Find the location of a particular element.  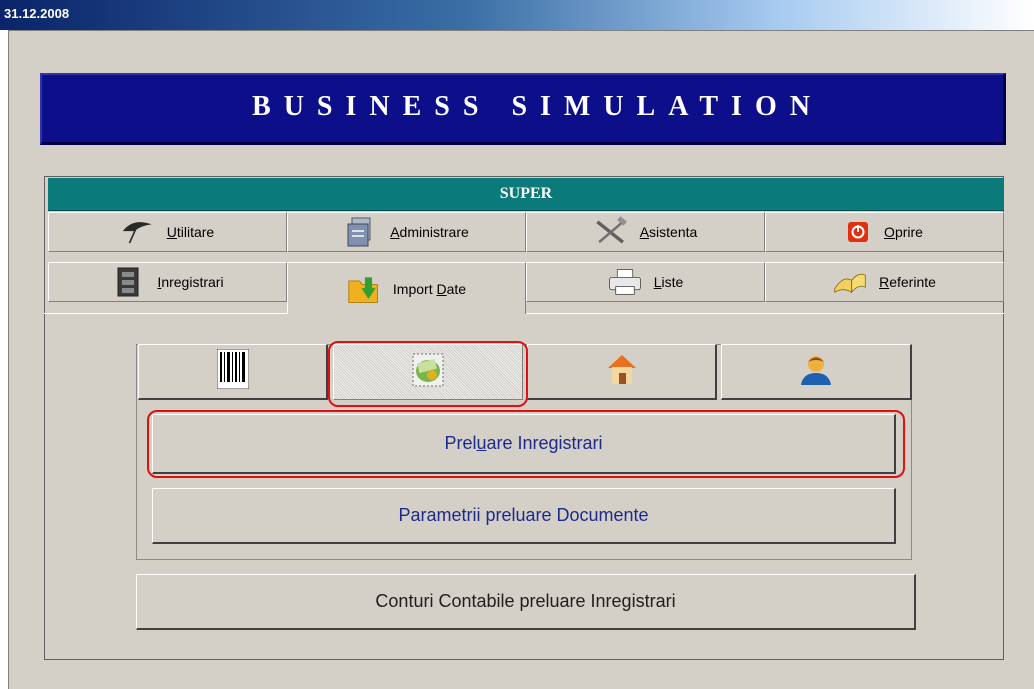

money-icon is located at coordinates (428, 372).